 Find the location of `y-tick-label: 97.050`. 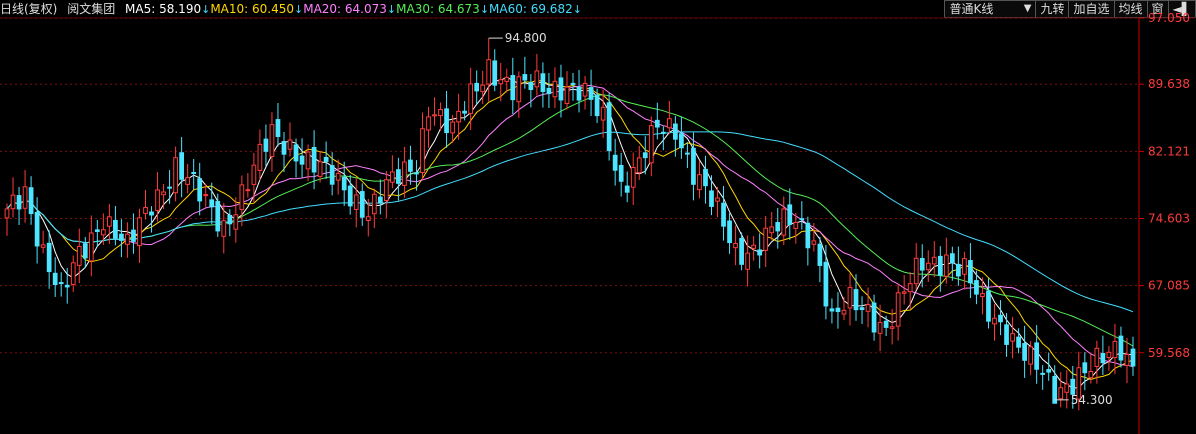

y-tick-label: 97.050 is located at coordinates (1169, 18).